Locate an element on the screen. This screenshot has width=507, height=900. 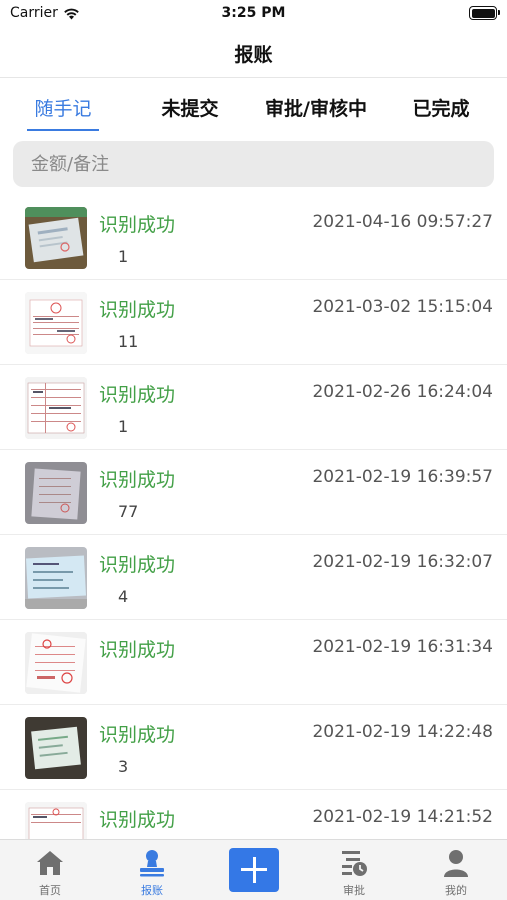
tabbar-reimburse-label: 报账 is located at coordinates (152, 890).